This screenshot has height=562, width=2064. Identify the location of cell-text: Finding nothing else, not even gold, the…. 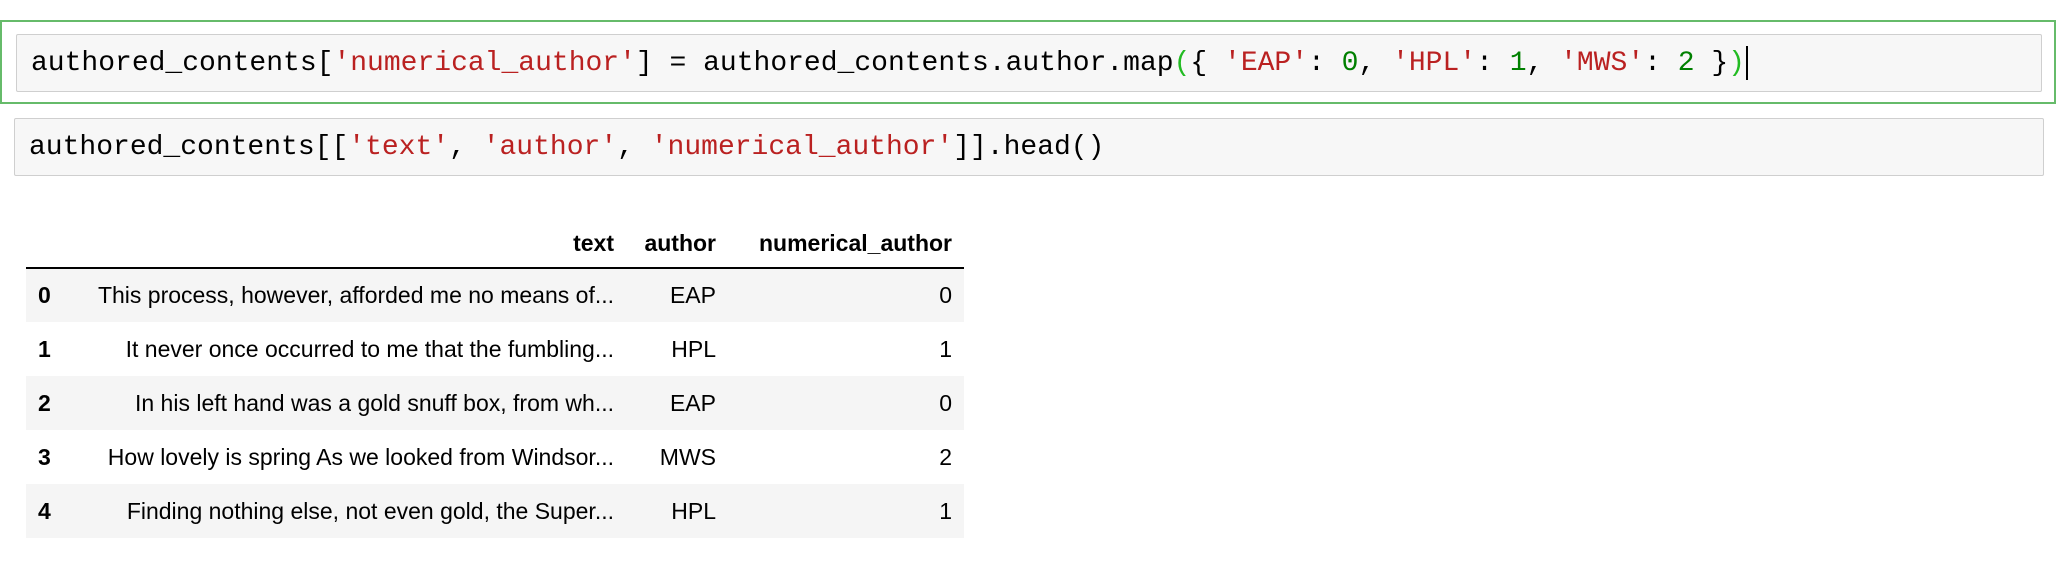
(370, 510).